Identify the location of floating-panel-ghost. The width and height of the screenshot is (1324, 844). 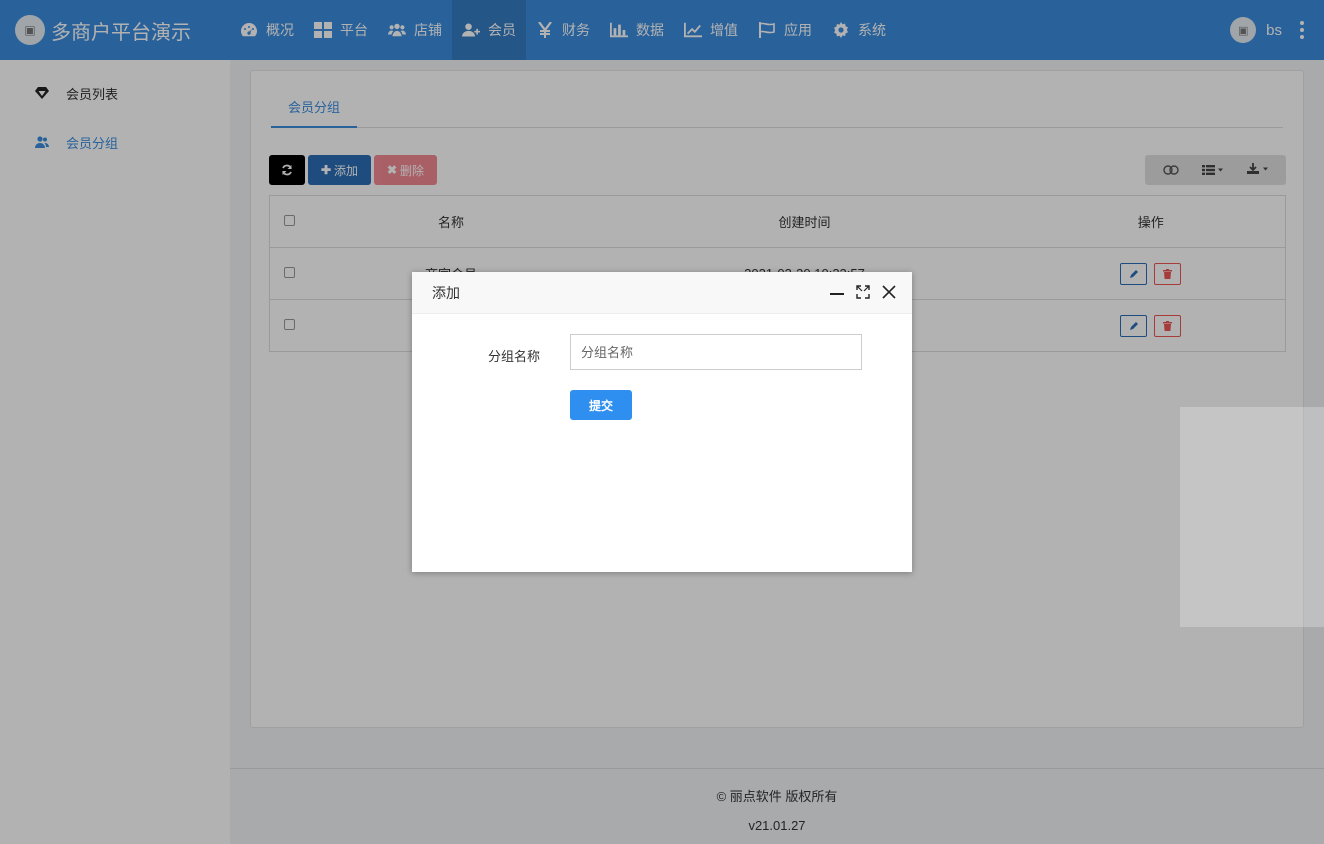
(1252, 517).